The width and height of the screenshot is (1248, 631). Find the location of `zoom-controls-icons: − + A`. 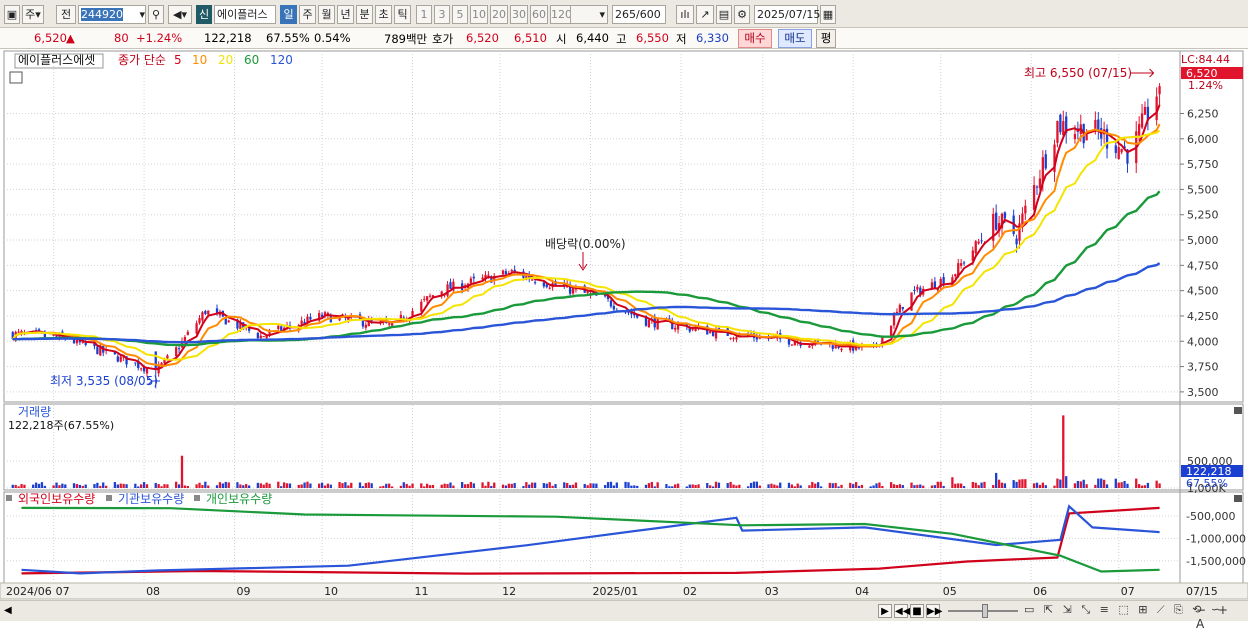

zoom-controls-icons: − + A is located at coordinates (1222, 617).